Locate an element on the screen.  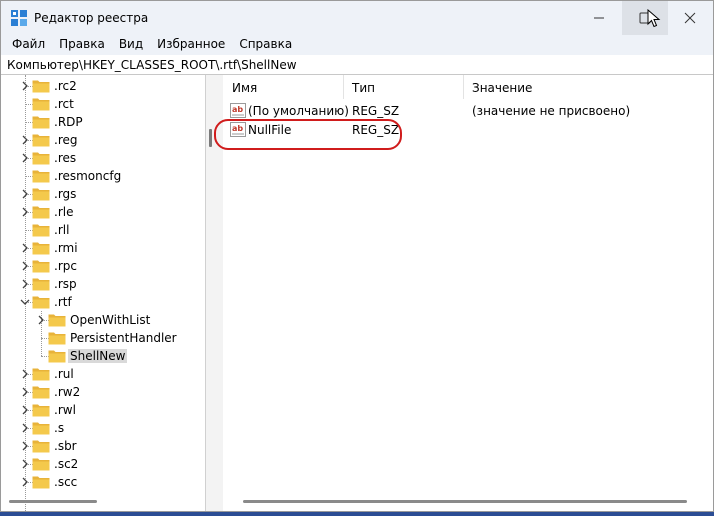
minimize-button is located at coordinates (599, 18).